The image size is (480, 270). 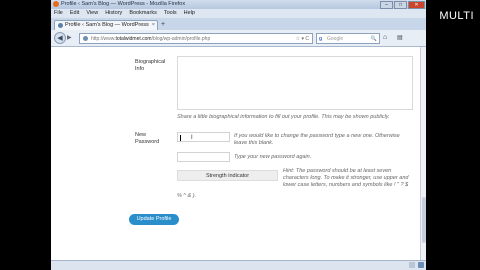 What do you see at coordinates (74, 13) in the screenshot?
I see `menu-edit: Edit` at bounding box center [74, 13].